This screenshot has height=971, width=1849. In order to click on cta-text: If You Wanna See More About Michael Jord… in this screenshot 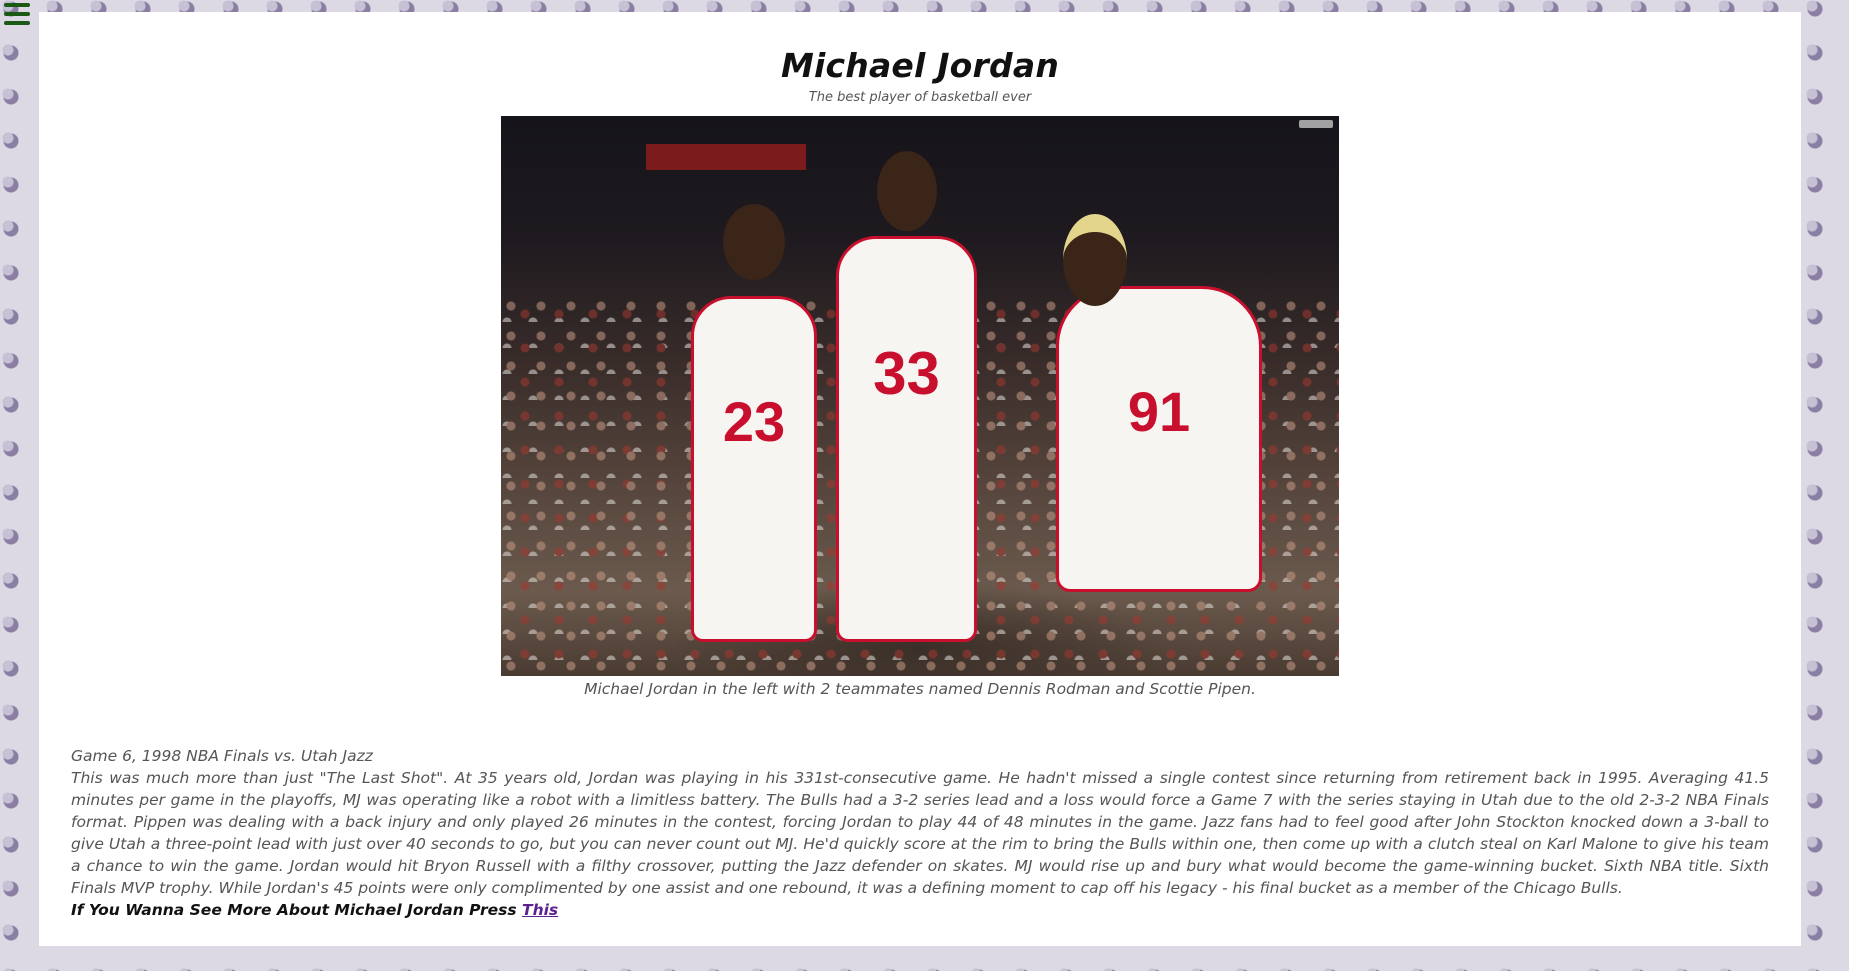, I will do `click(297, 910)`.